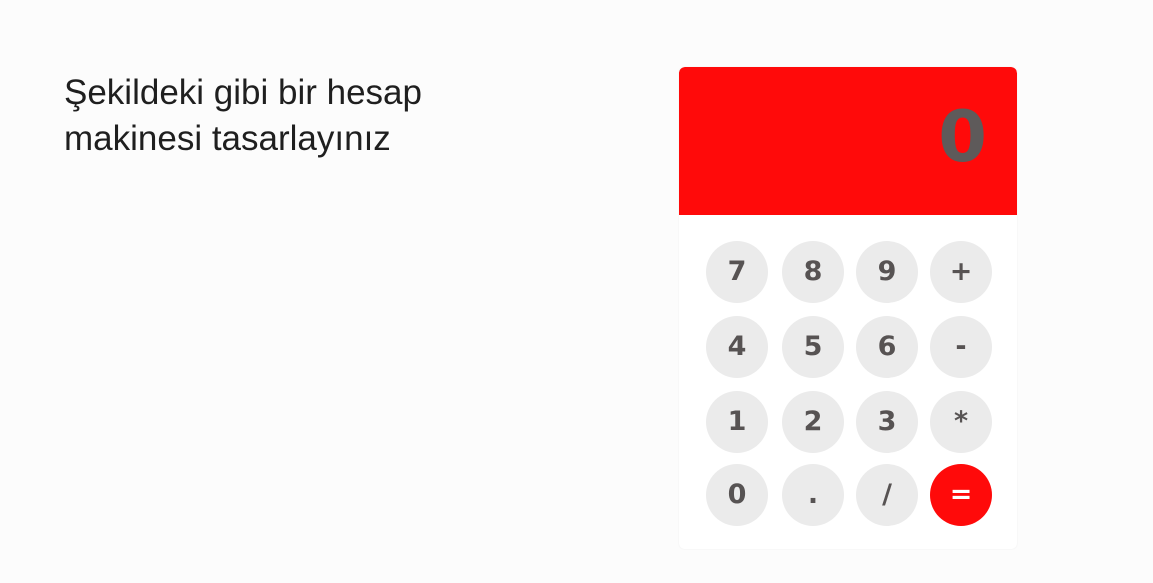  What do you see at coordinates (813, 347) in the screenshot?
I see `key-5: 5` at bounding box center [813, 347].